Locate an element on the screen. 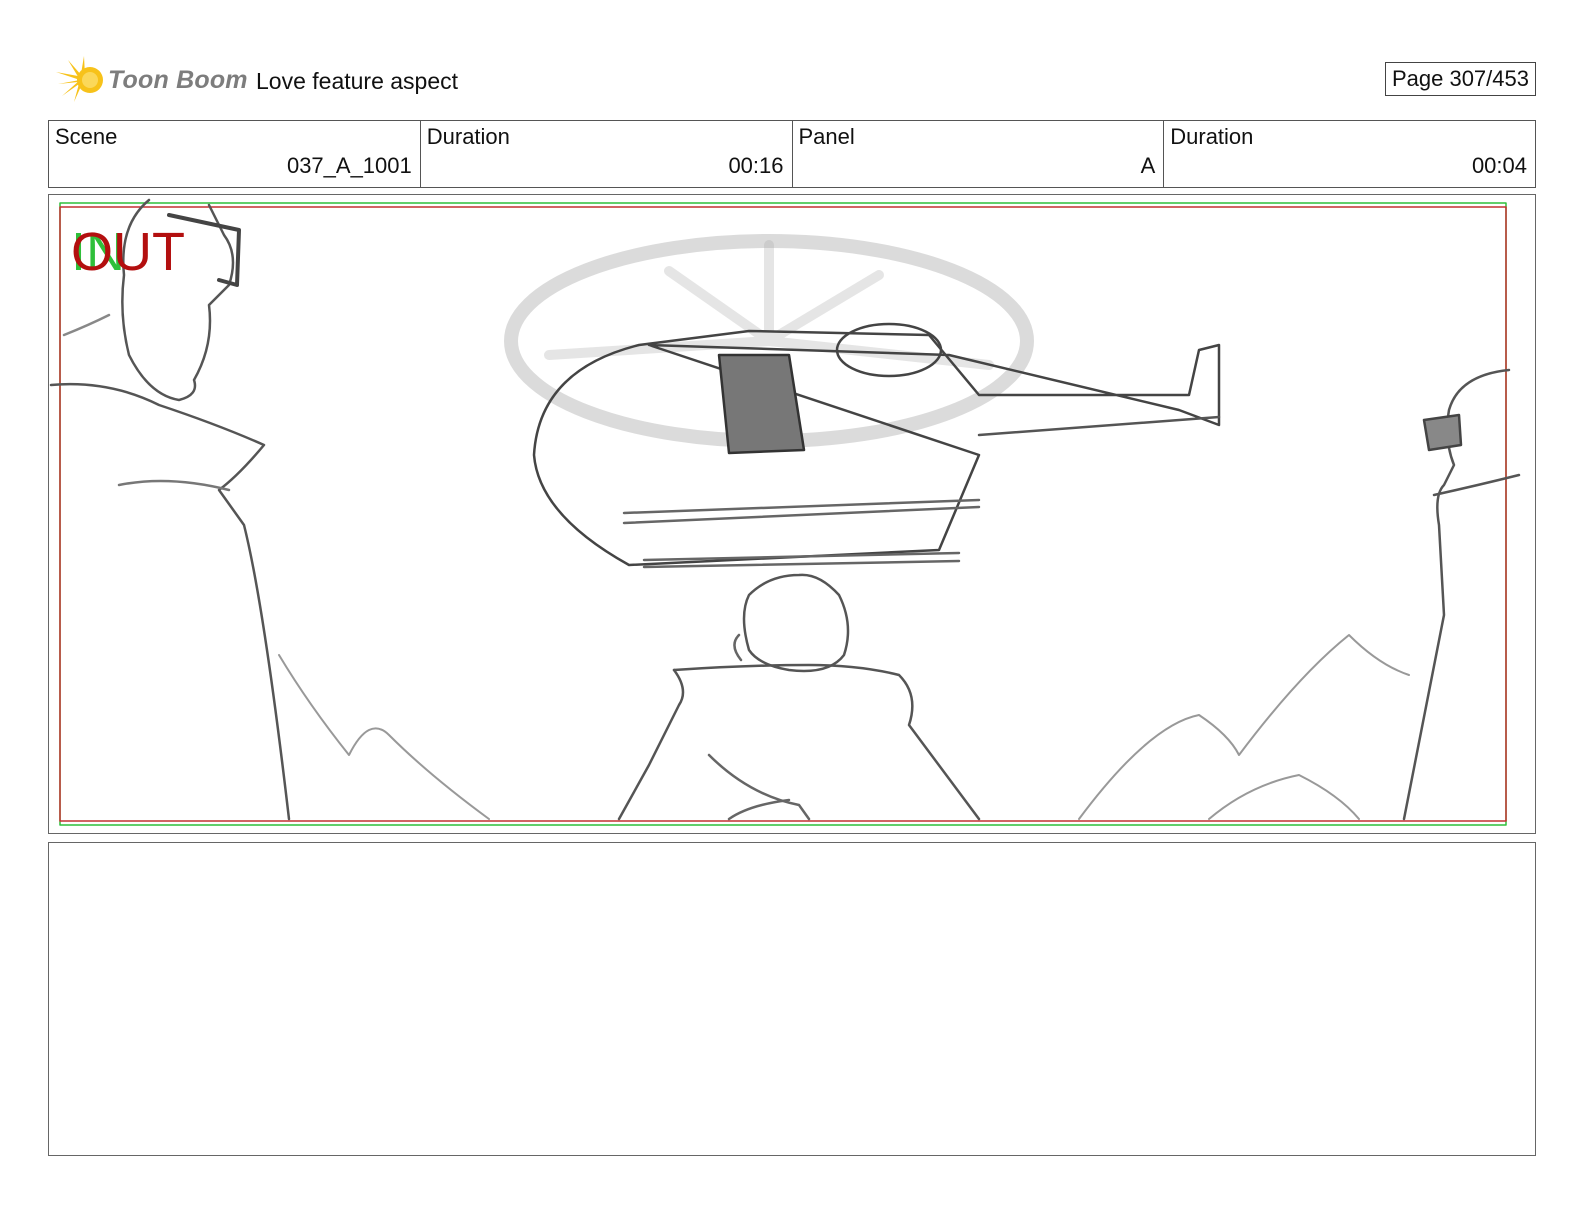 This screenshot has height=1224, width=1584. logo-star-icon is located at coordinates (79, 79).